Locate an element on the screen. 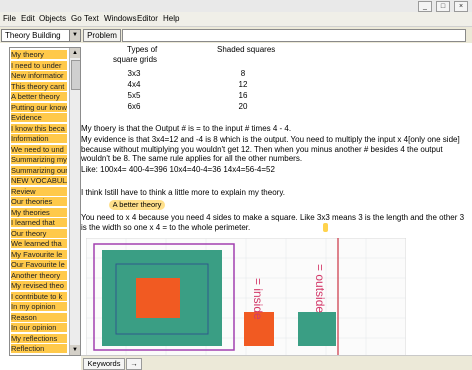 This screenshot has height=370, width=472. scaffold-tag: A better theory is located at coordinates (137, 205).